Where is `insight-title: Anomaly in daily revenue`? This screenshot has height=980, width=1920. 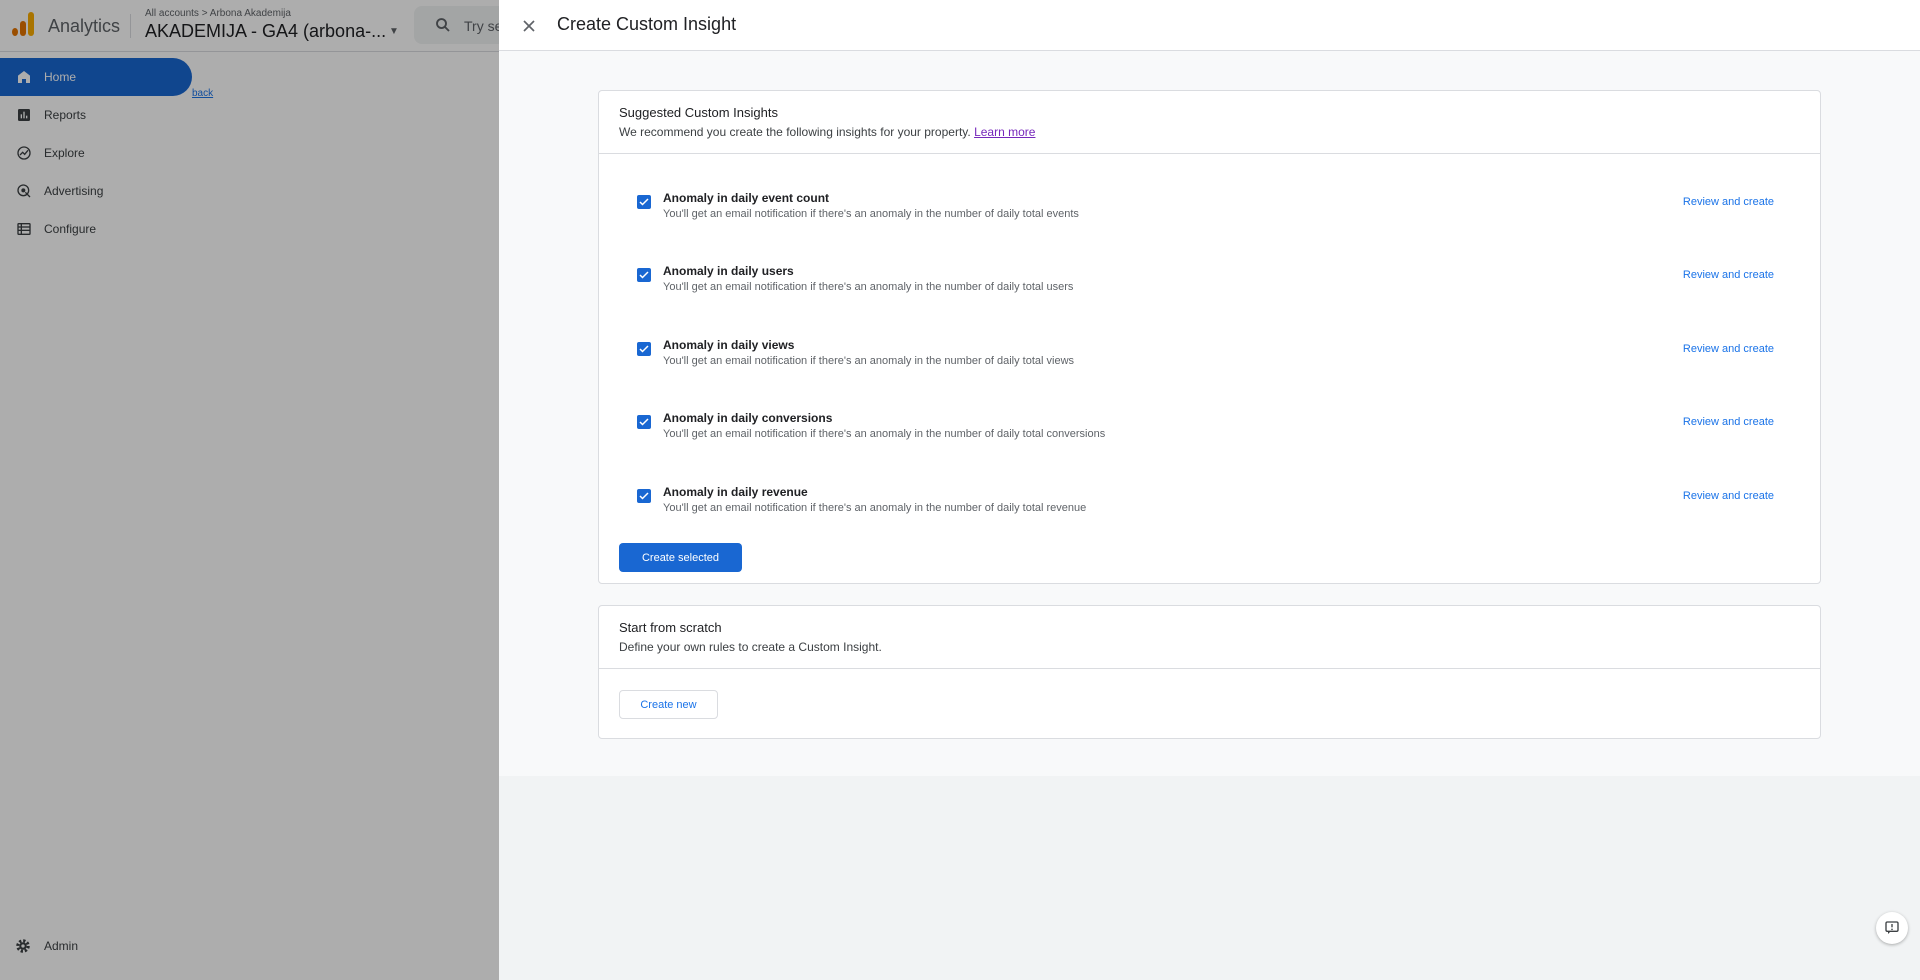
insight-title: Anomaly in daily revenue is located at coordinates (735, 492).